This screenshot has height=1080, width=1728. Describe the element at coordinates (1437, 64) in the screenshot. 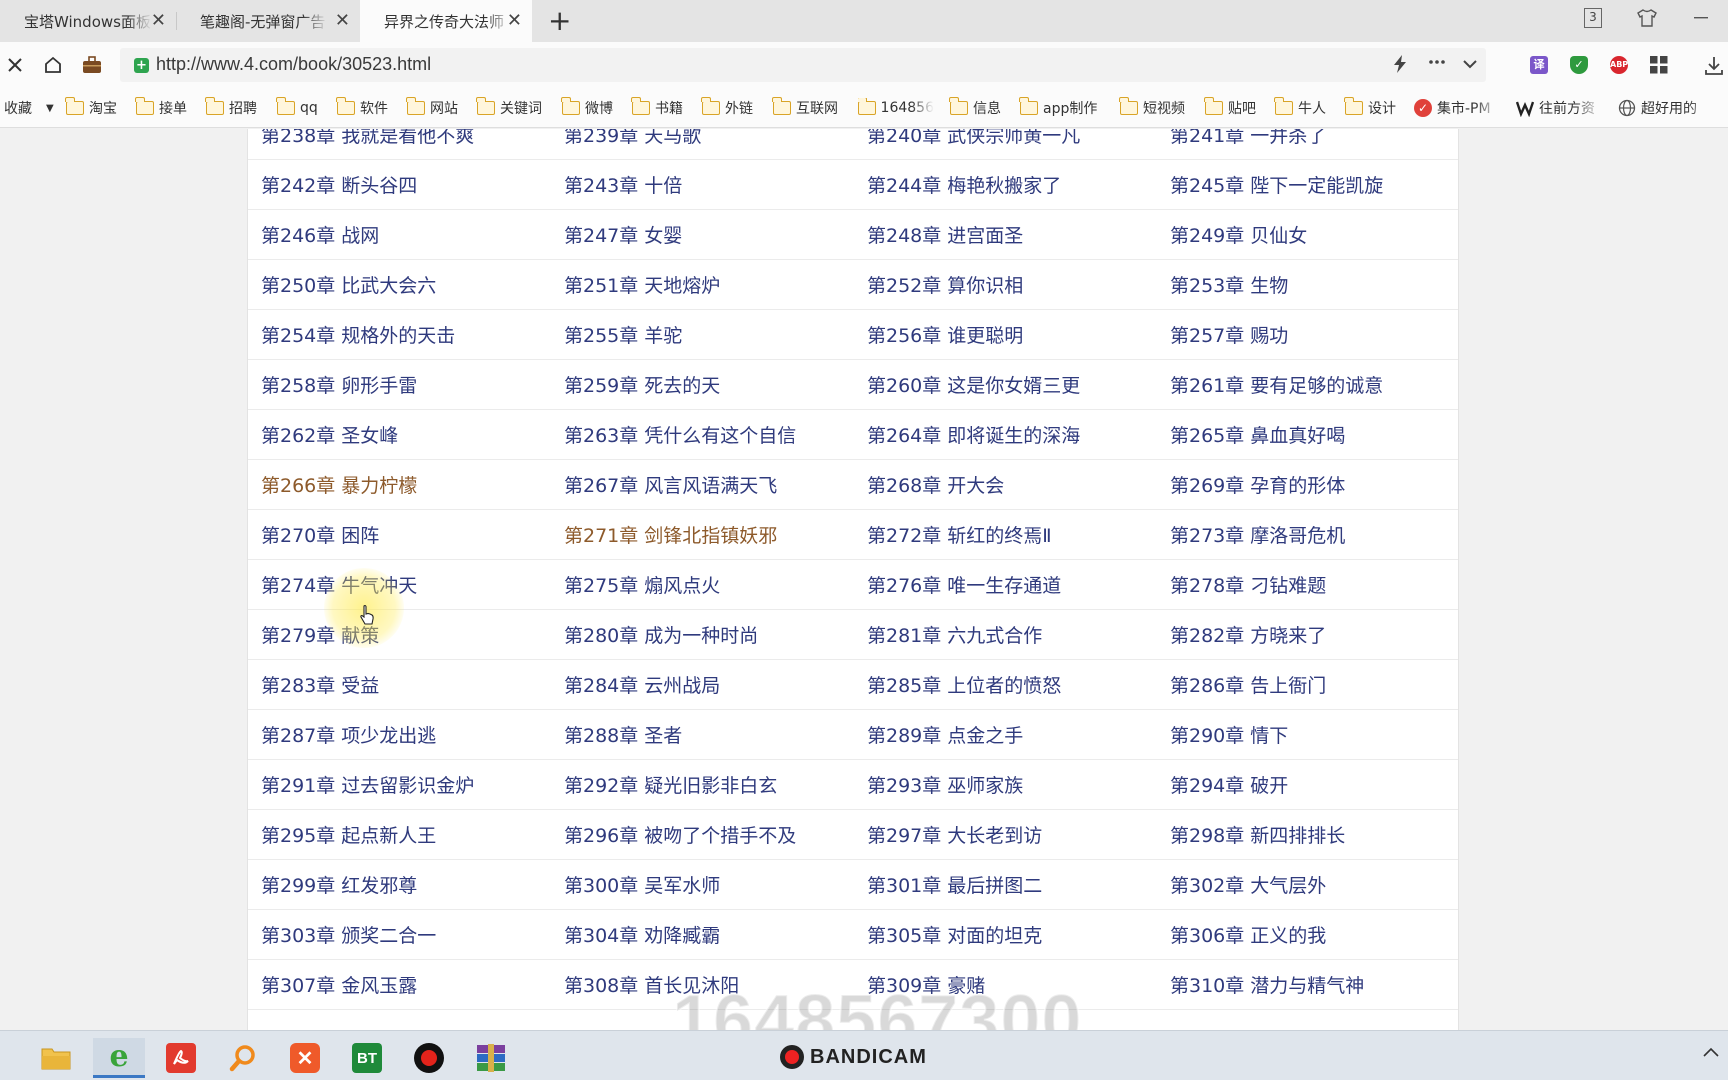

I see `more-icon` at that location.